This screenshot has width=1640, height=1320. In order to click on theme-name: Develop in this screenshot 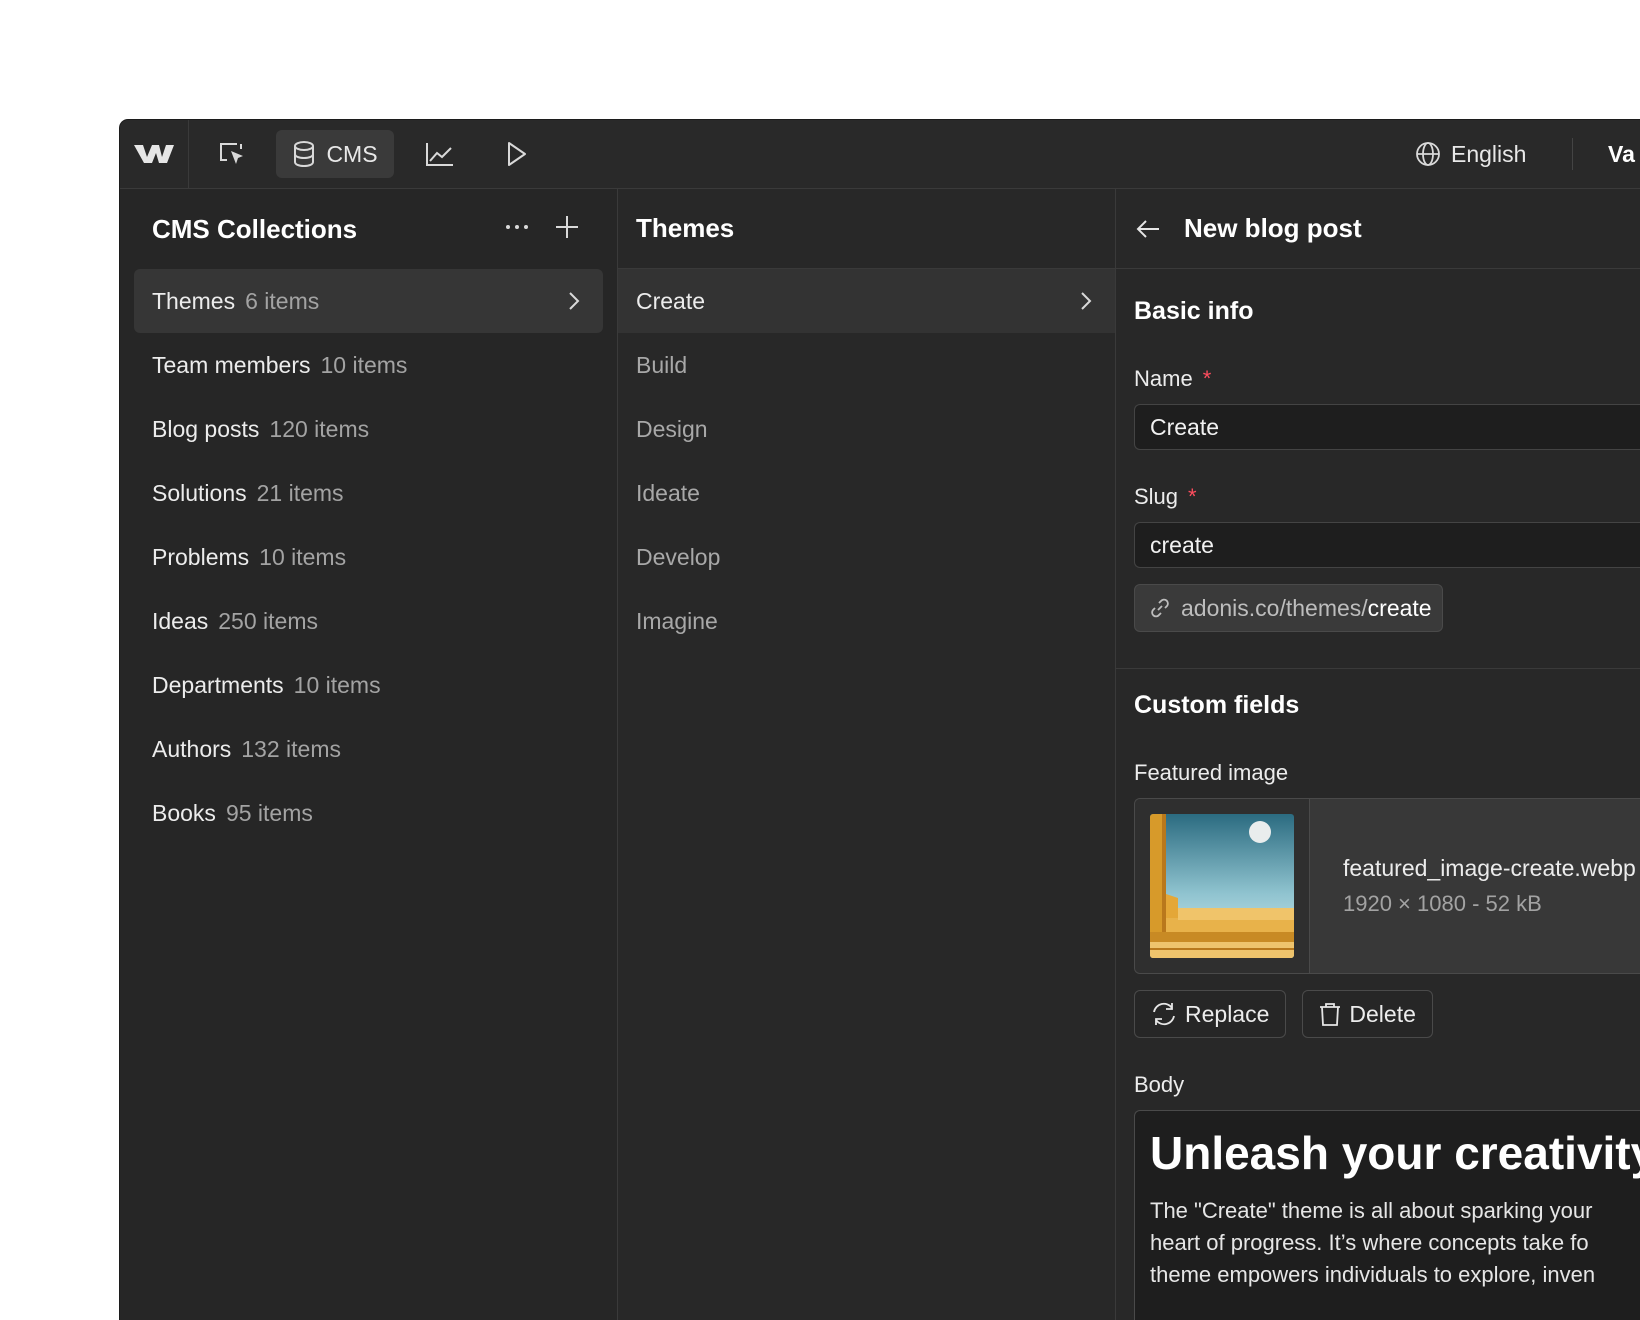, I will do `click(678, 556)`.